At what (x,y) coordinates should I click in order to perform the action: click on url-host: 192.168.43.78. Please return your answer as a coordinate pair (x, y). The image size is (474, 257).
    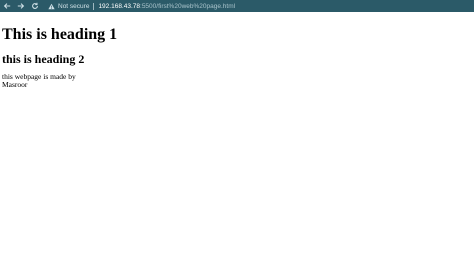
    Looking at the image, I should click on (119, 6).